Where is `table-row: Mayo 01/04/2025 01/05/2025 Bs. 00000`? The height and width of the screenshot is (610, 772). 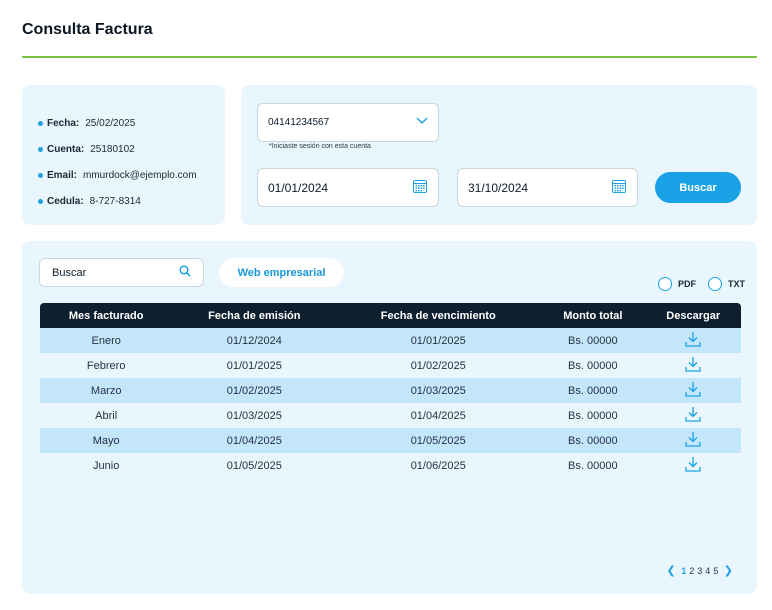 table-row: Mayo 01/04/2025 01/05/2025 Bs. 00000 is located at coordinates (390, 440).